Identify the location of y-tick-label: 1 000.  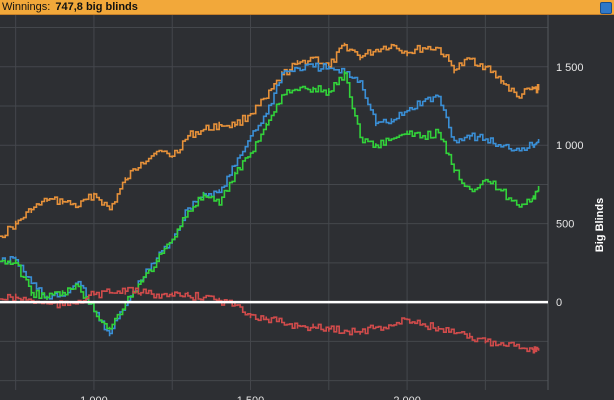
(570, 146).